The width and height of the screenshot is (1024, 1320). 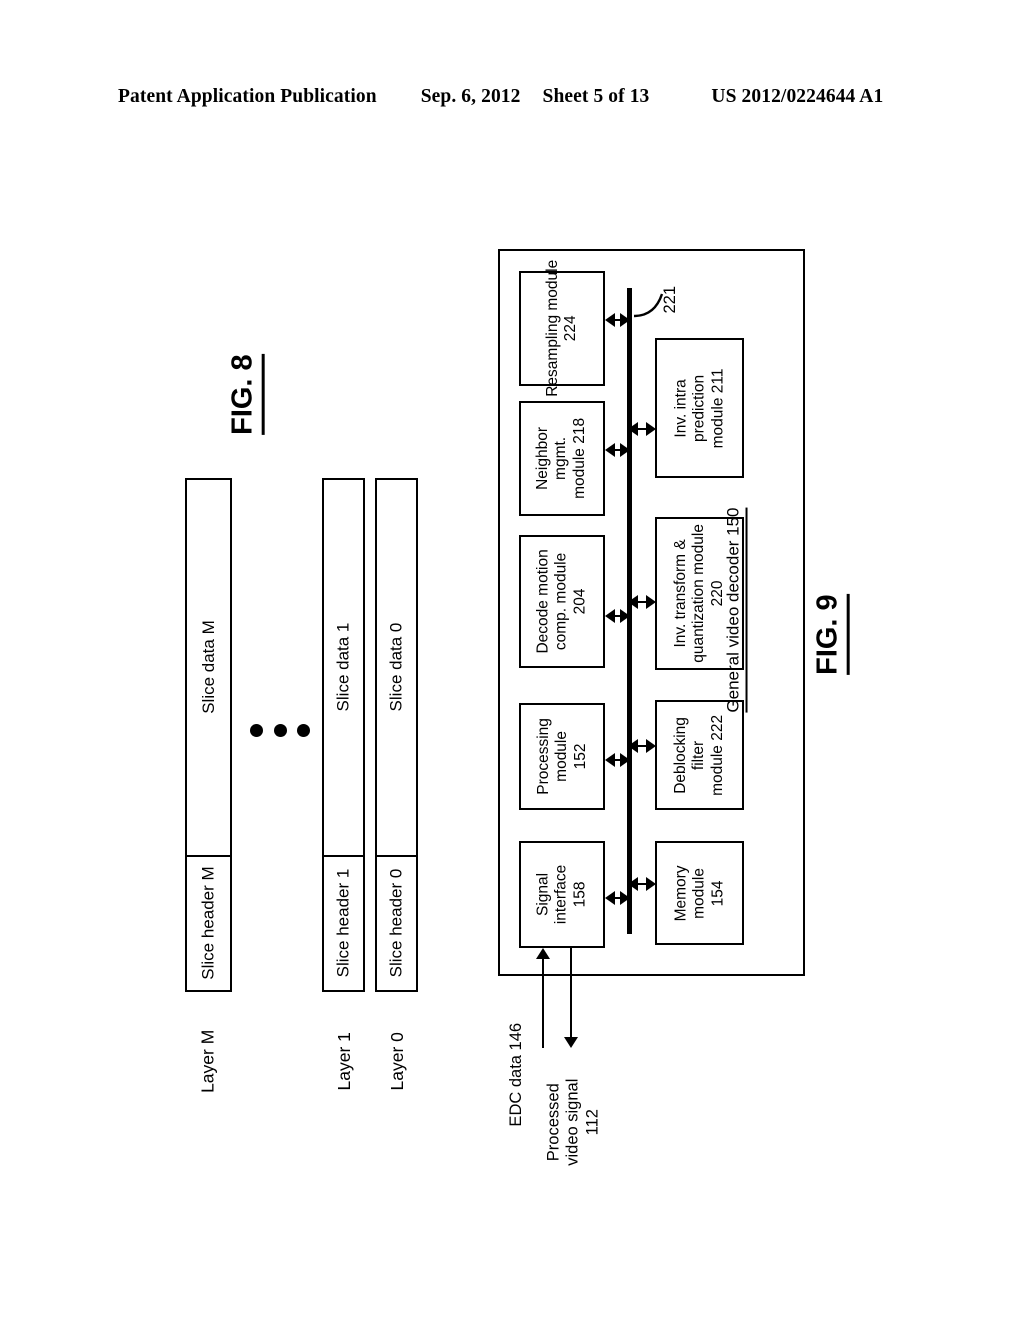 I want to click on general-video-decoder-label: General video decoder 150, so click(x=736, y=610).